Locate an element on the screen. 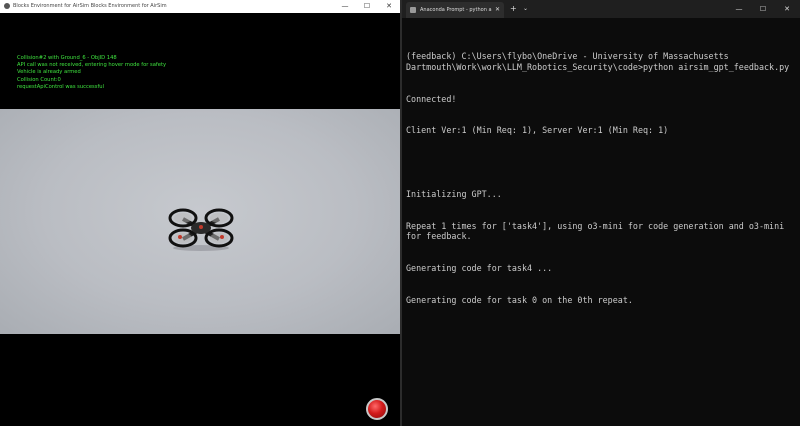 The width and height of the screenshot is (800, 426). hud-message: Collision Count:0 is located at coordinates (39, 79).